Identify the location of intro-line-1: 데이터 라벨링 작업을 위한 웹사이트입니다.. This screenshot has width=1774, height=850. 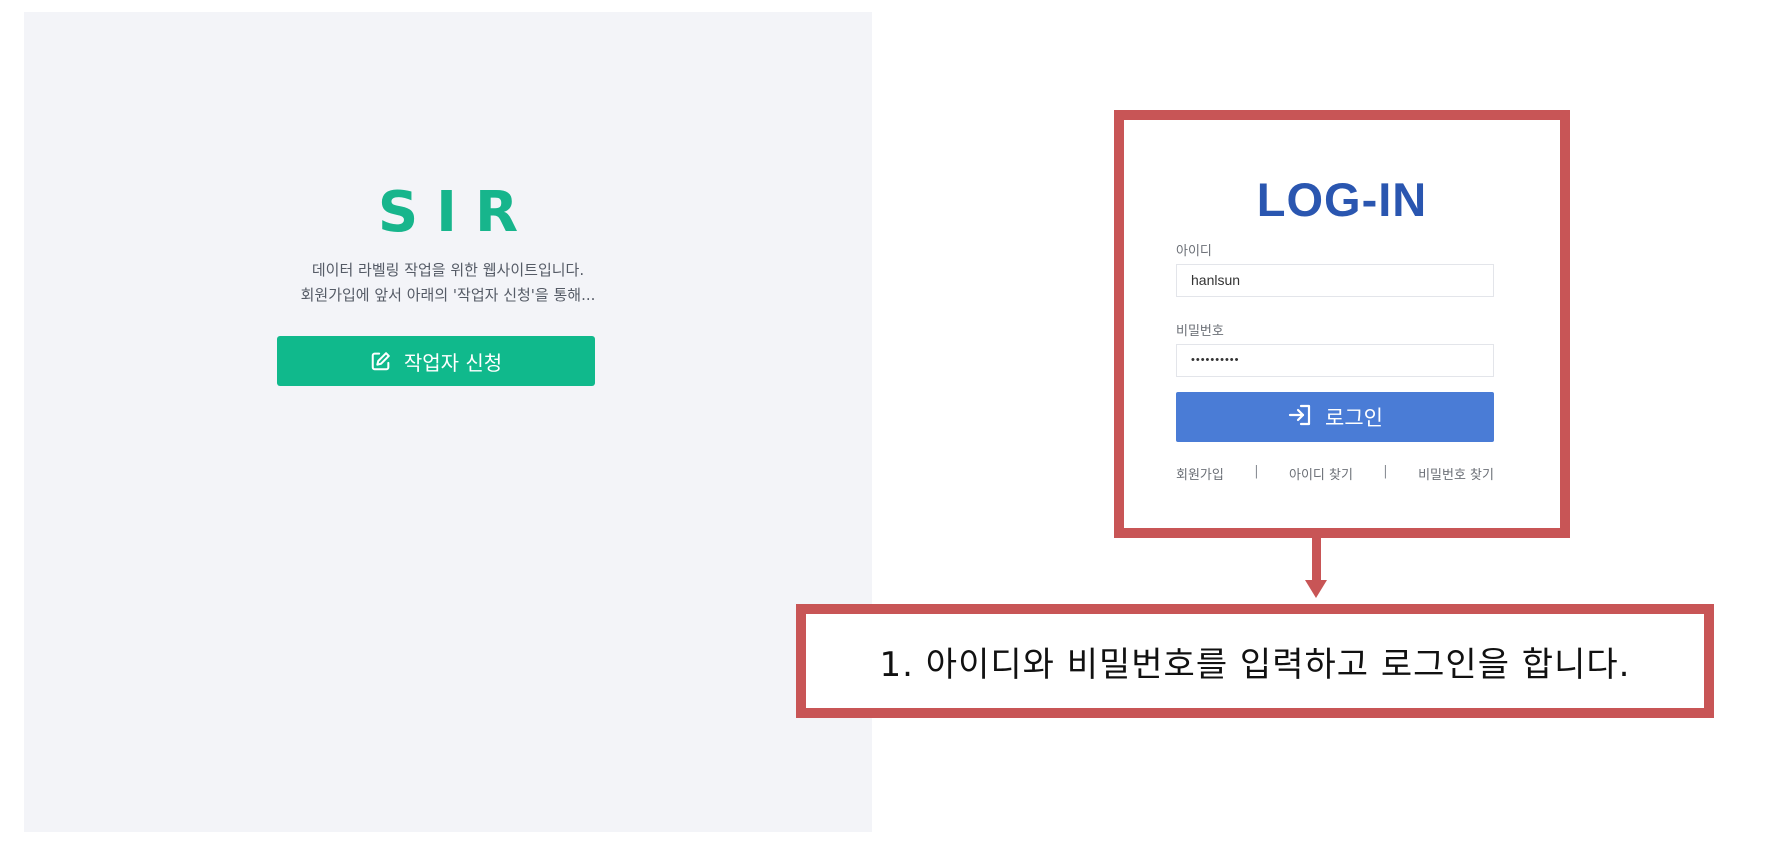
(448, 270).